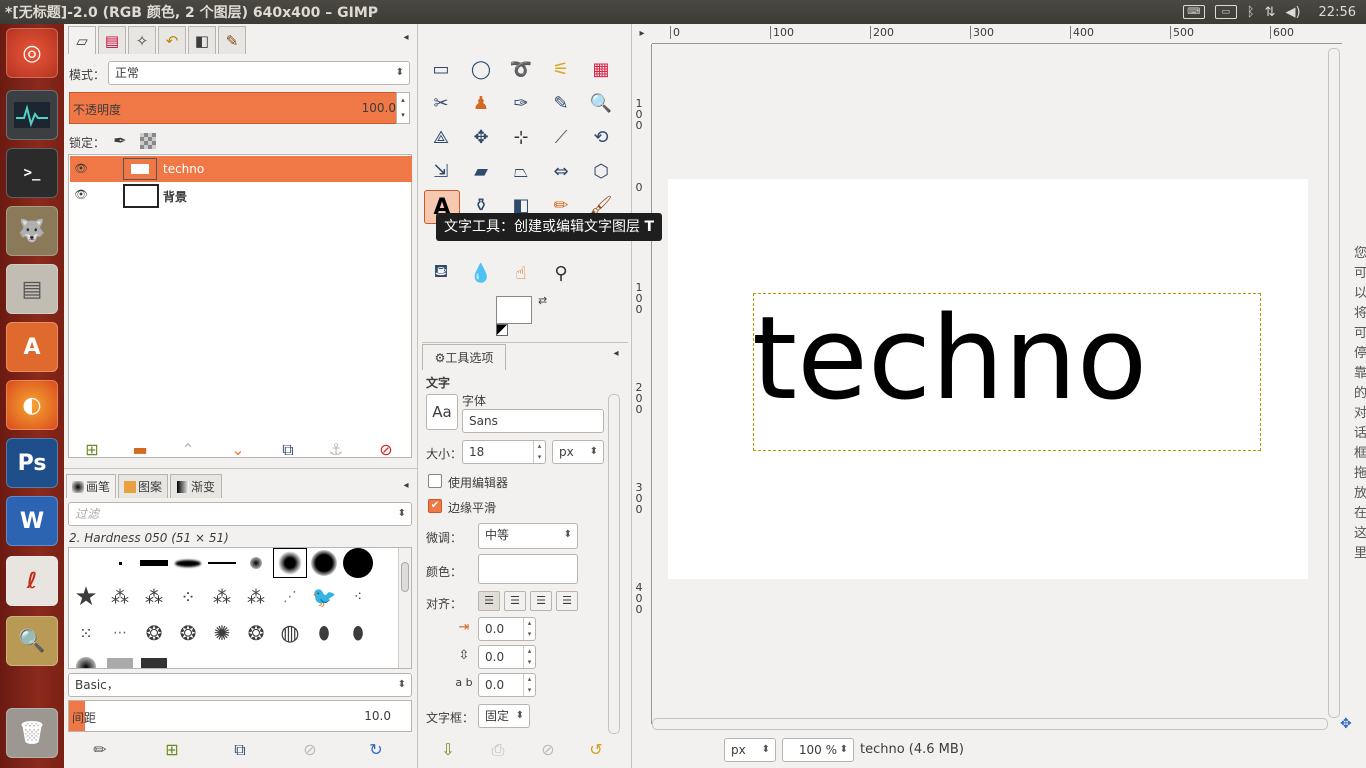 Image resolution: width=1366 pixels, height=768 pixels. Describe the element at coordinates (290, 633) in the screenshot. I see `brush-item: ◍` at that location.